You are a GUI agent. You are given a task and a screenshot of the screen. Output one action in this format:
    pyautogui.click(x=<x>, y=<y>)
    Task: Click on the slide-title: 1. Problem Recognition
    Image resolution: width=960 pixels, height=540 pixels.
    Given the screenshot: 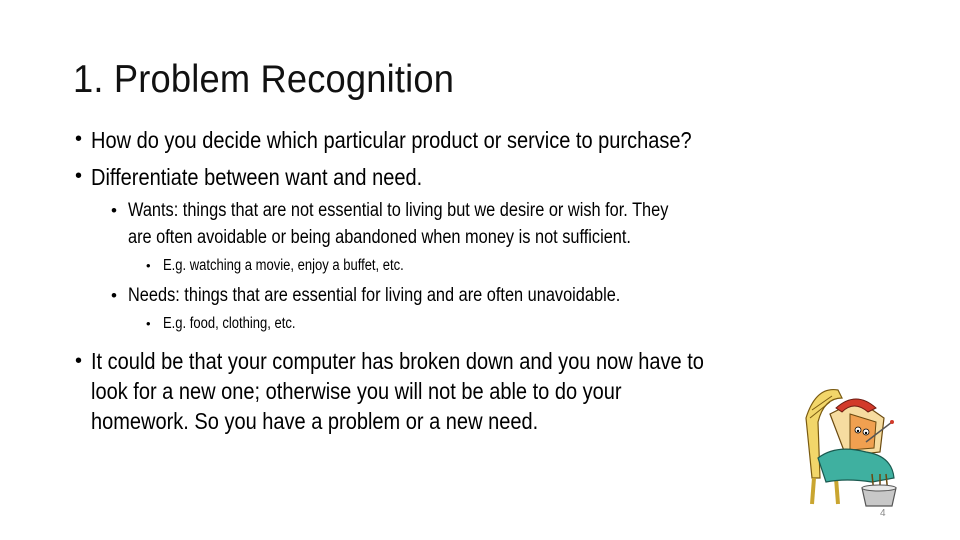 What is the action you would take?
    pyautogui.click(x=264, y=79)
    